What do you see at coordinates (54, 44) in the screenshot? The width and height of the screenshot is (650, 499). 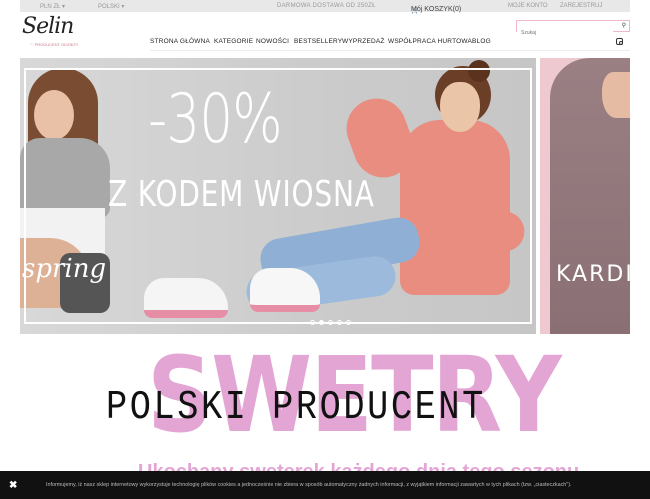 I see `logo-tagline: ♡ PRODUCENT ODZIEŻY` at bounding box center [54, 44].